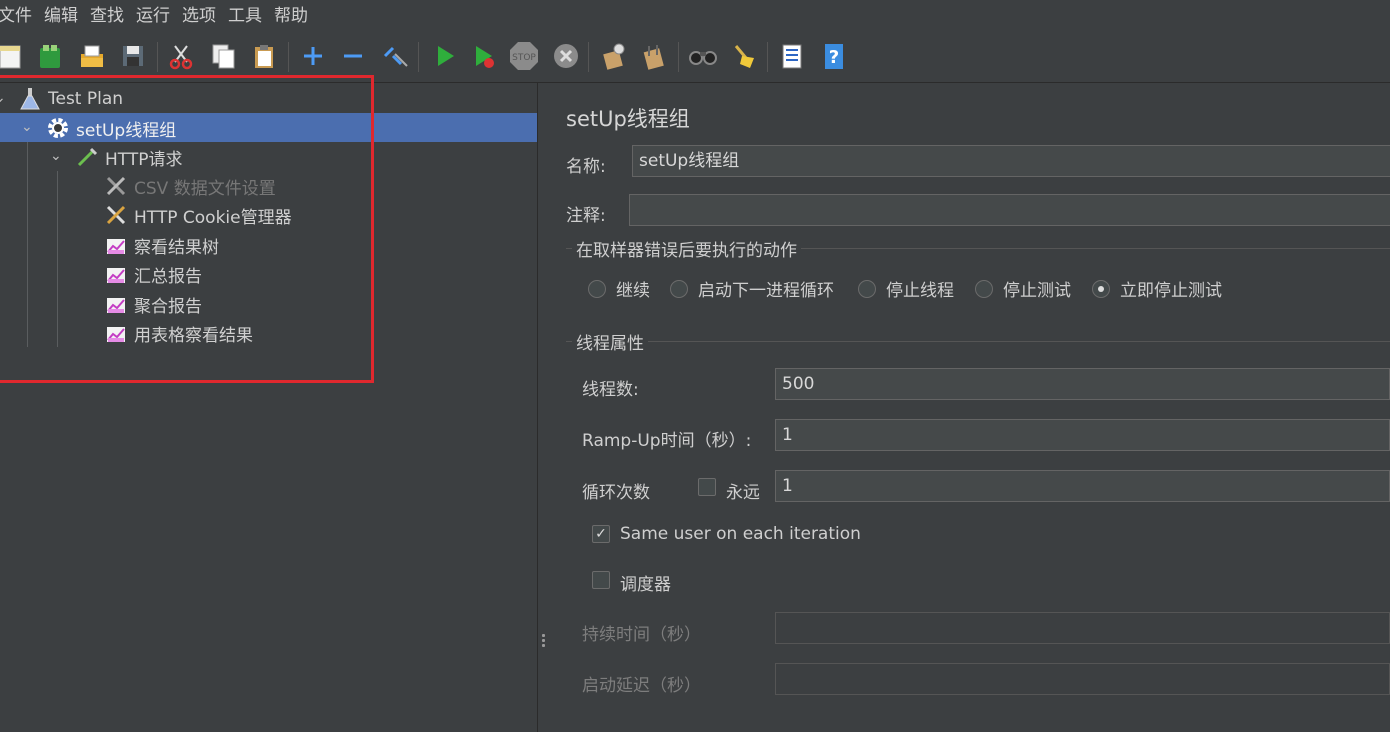 The width and height of the screenshot is (1390, 732). What do you see at coordinates (695, 16) in the screenshot?
I see `menu-bar: 文件 编辑 查找 运行 选项 工具 帮助` at bounding box center [695, 16].